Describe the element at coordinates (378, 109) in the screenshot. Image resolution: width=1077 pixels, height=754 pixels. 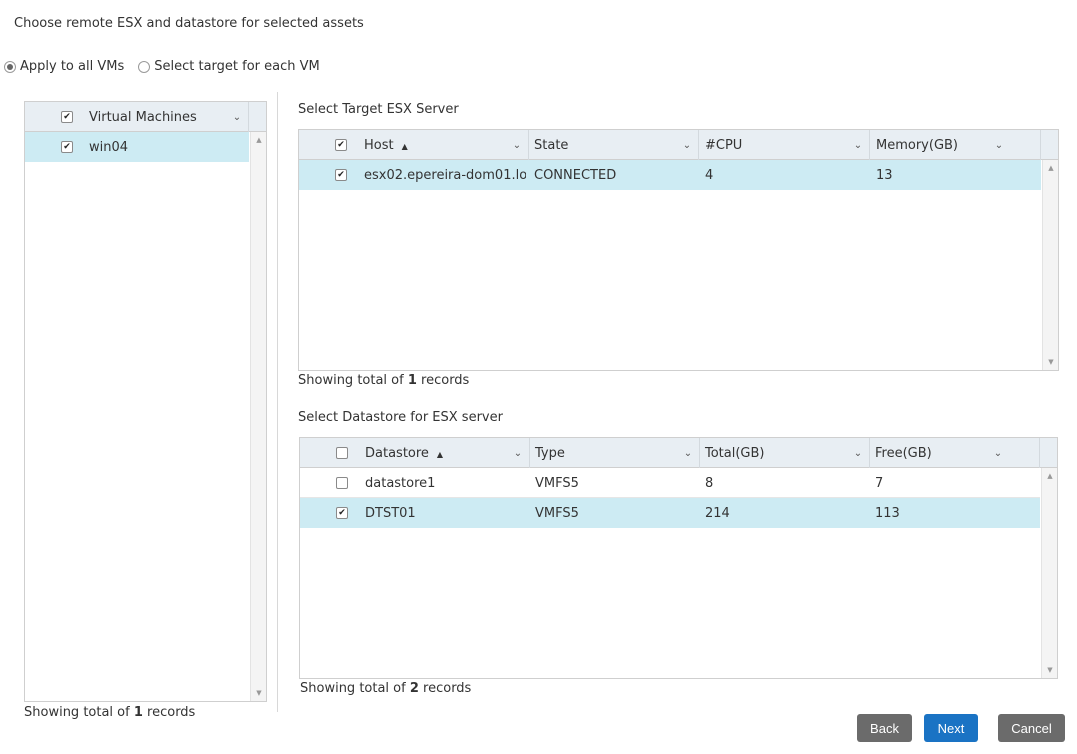
I see `esx-section-title: Select Target ESX Server` at that location.